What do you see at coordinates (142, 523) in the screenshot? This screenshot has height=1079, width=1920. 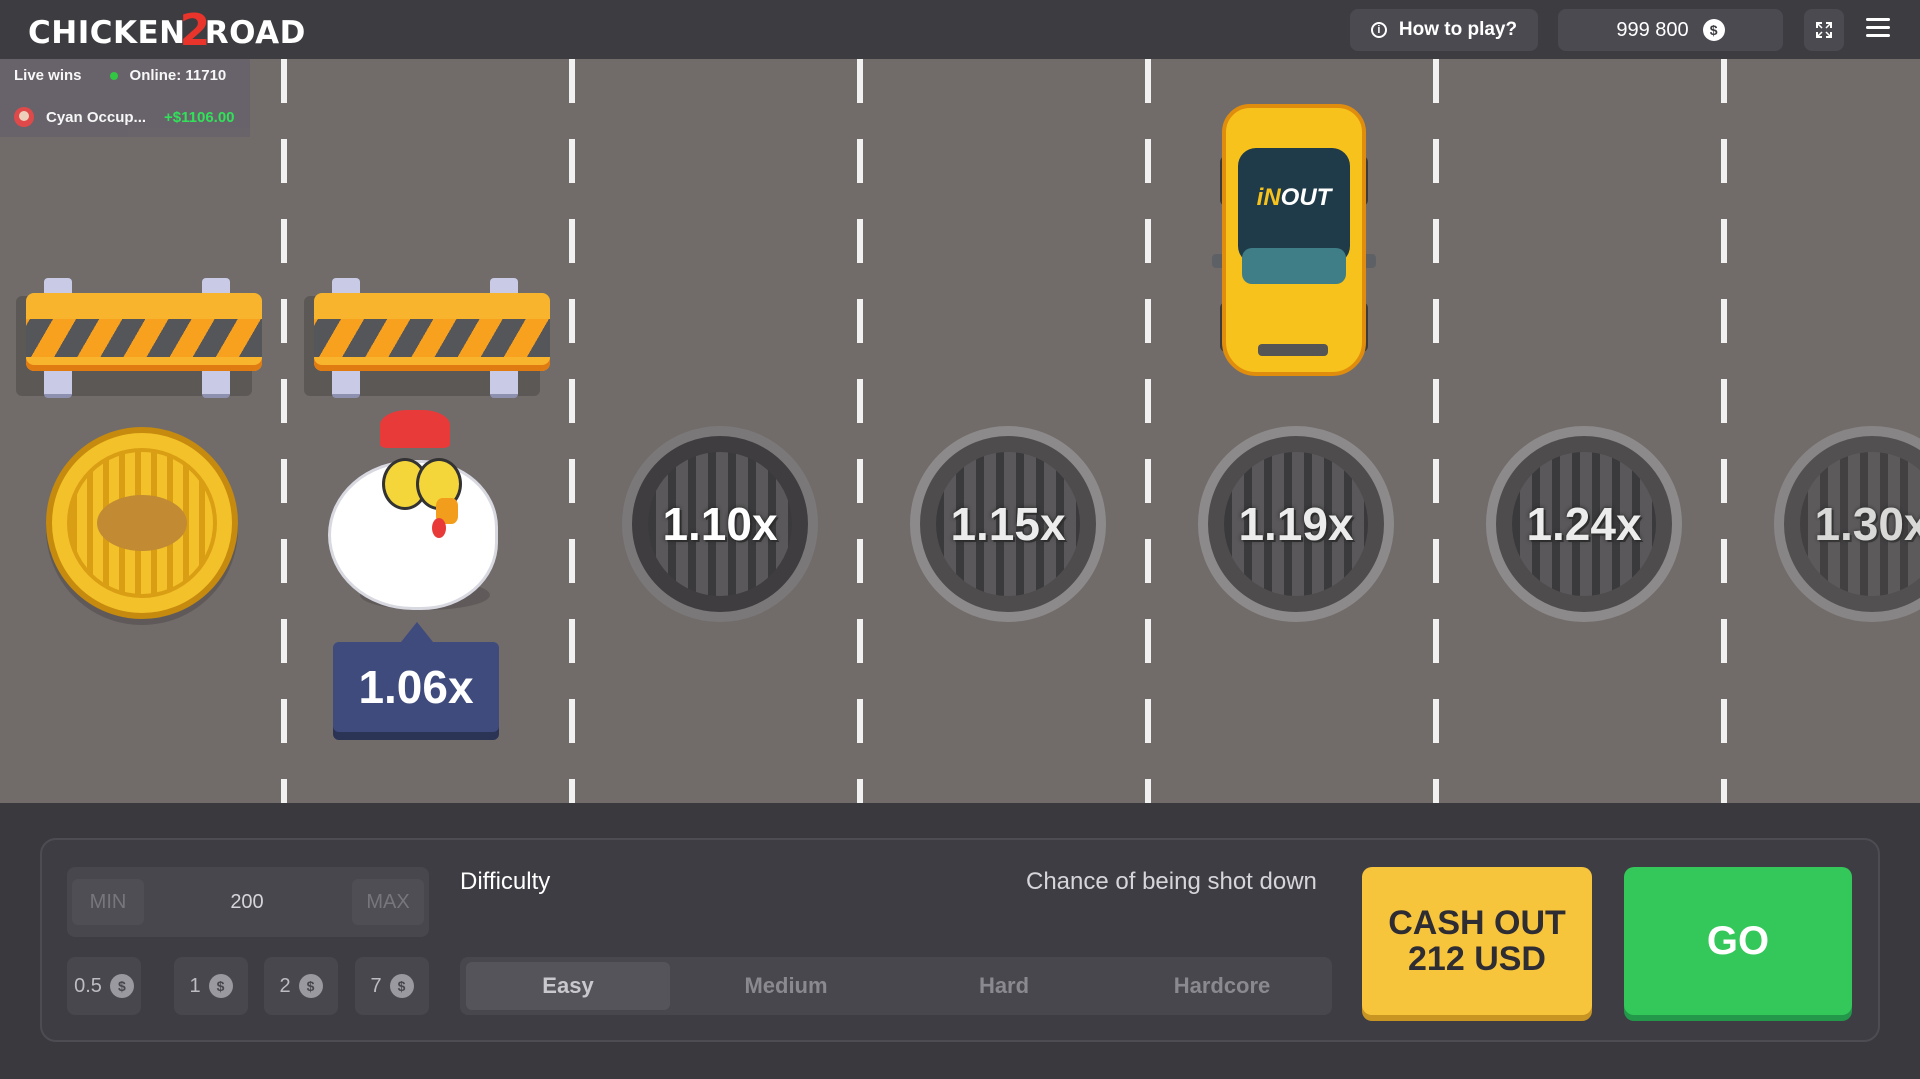 I see `start-coin-icon` at bounding box center [142, 523].